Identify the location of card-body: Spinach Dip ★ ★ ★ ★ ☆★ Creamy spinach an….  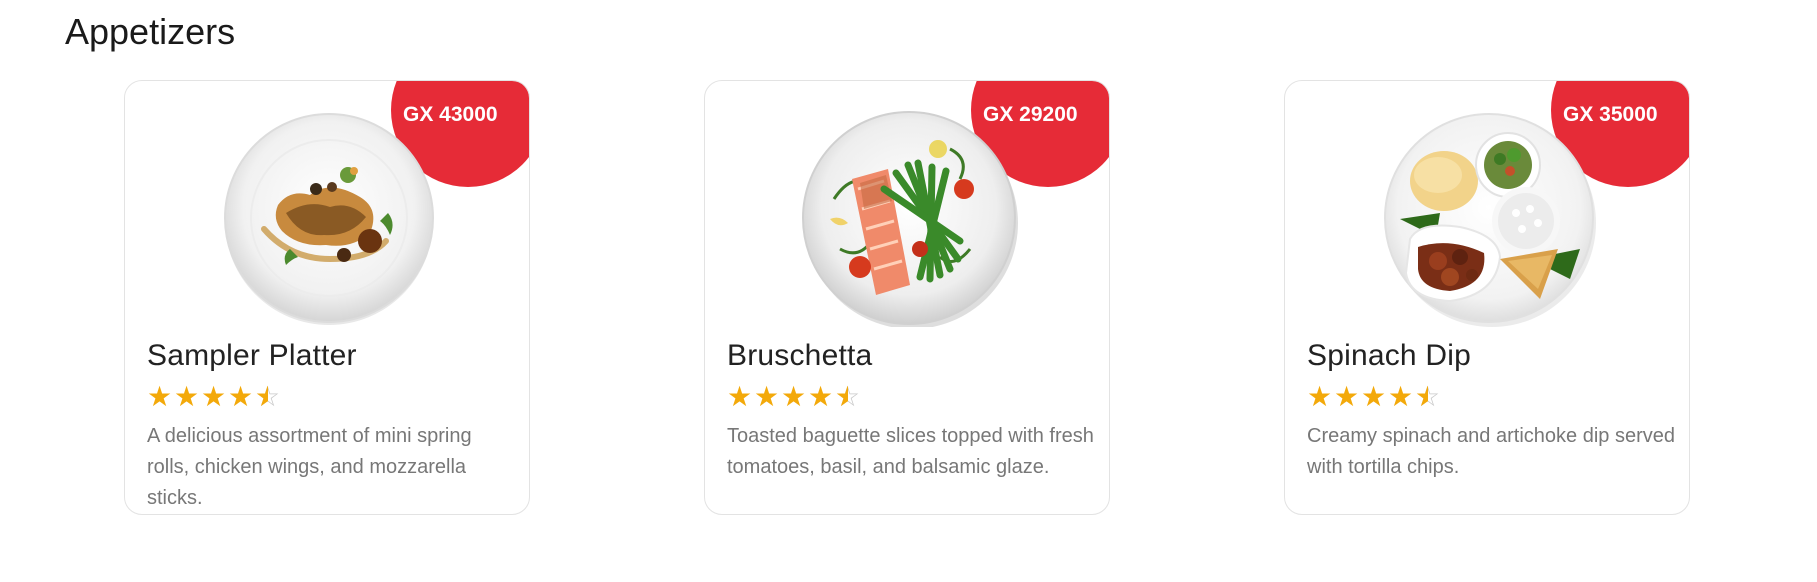
(1492, 410).